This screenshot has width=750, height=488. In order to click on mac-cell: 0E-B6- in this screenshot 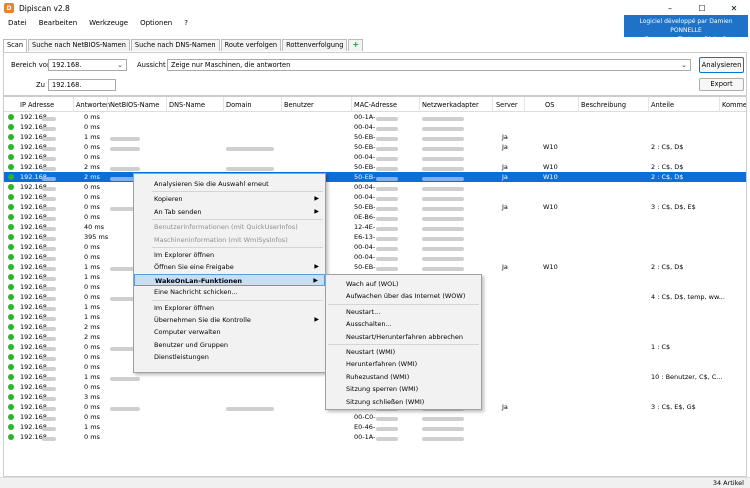, I will do `click(365, 217)`.